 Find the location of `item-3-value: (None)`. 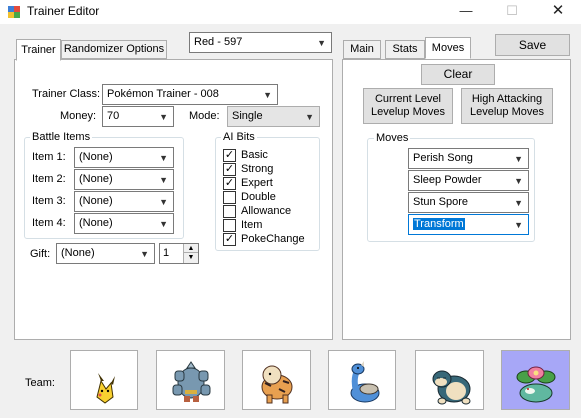

item-3-value: (None) is located at coordinates (96, 201).